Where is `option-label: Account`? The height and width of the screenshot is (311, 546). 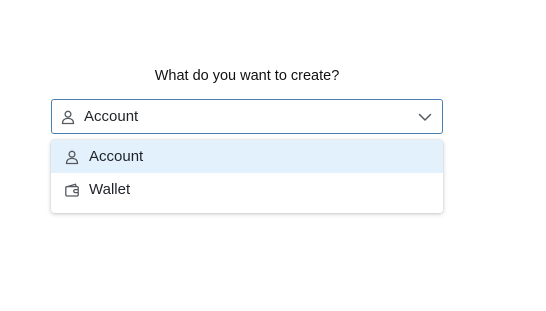 option-label: Account is located at coordinates (116, 156).